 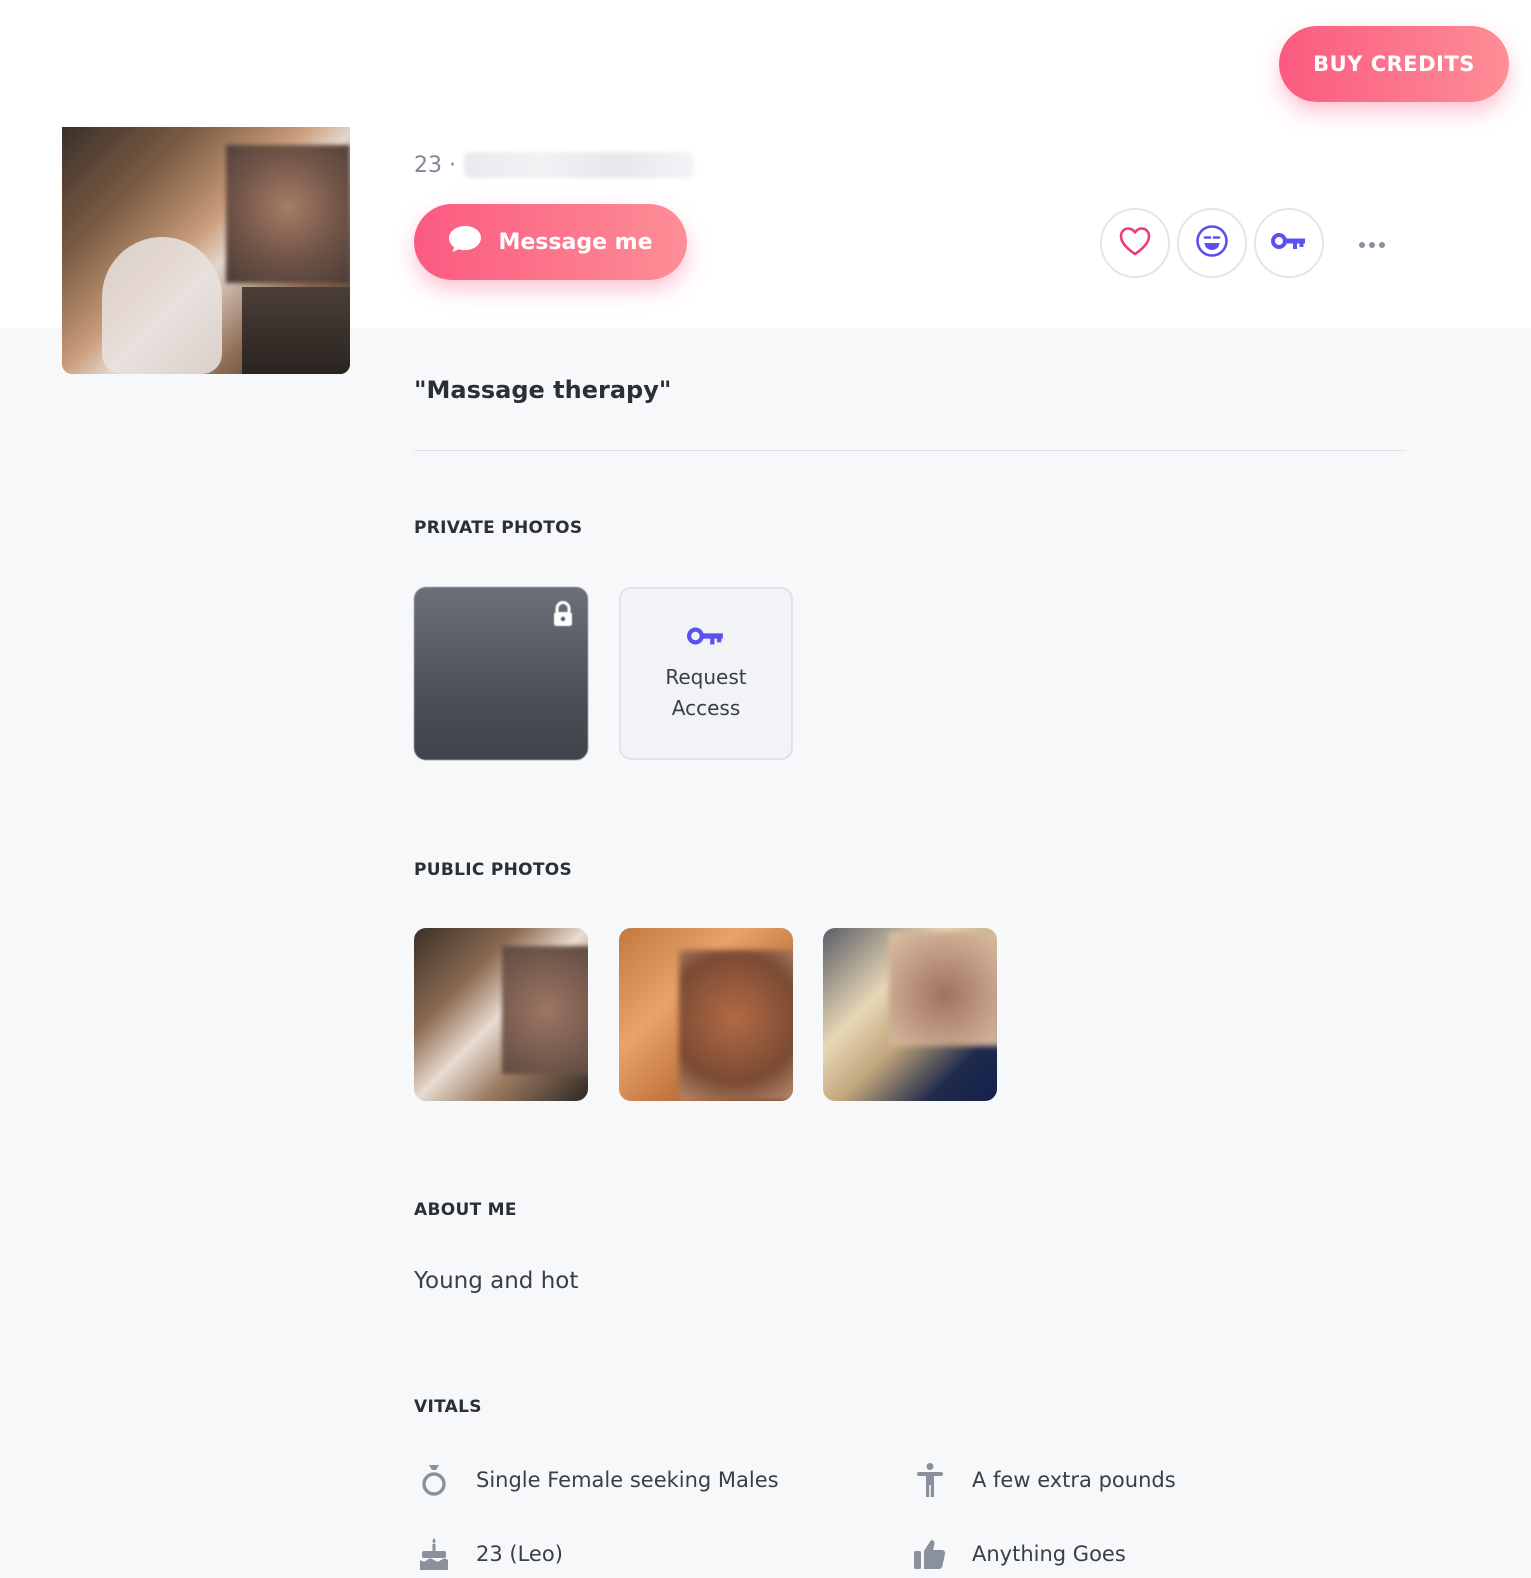 I want to click on vital-relationship: Single Female seeking Males, so click(x=596, y=1480).